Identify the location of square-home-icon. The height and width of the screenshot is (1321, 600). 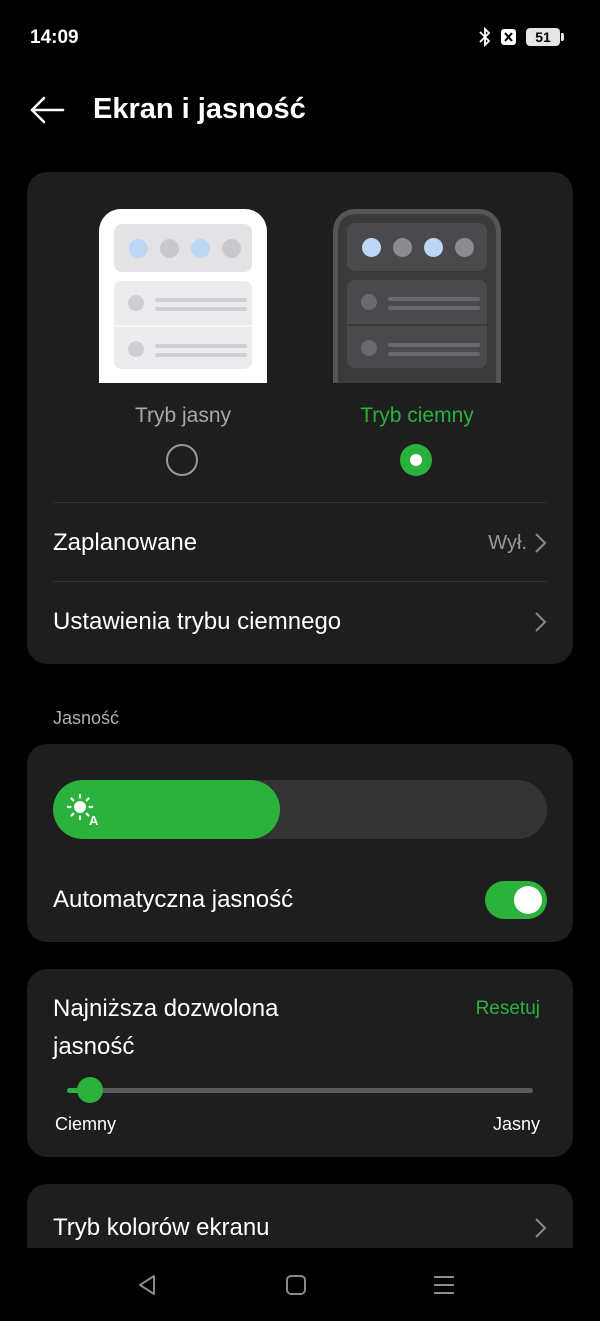
(296, 1285).